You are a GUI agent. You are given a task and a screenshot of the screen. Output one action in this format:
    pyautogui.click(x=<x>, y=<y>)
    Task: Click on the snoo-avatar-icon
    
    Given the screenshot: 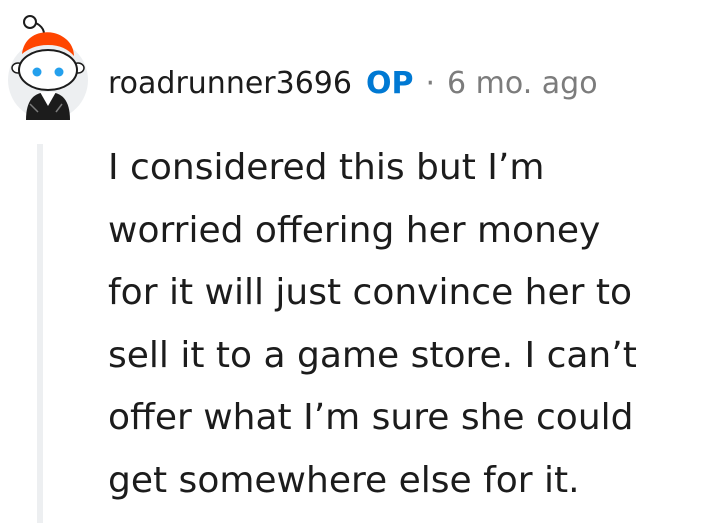 What is the action you would take?
    pyautogui.click(x=48, y=67)
    